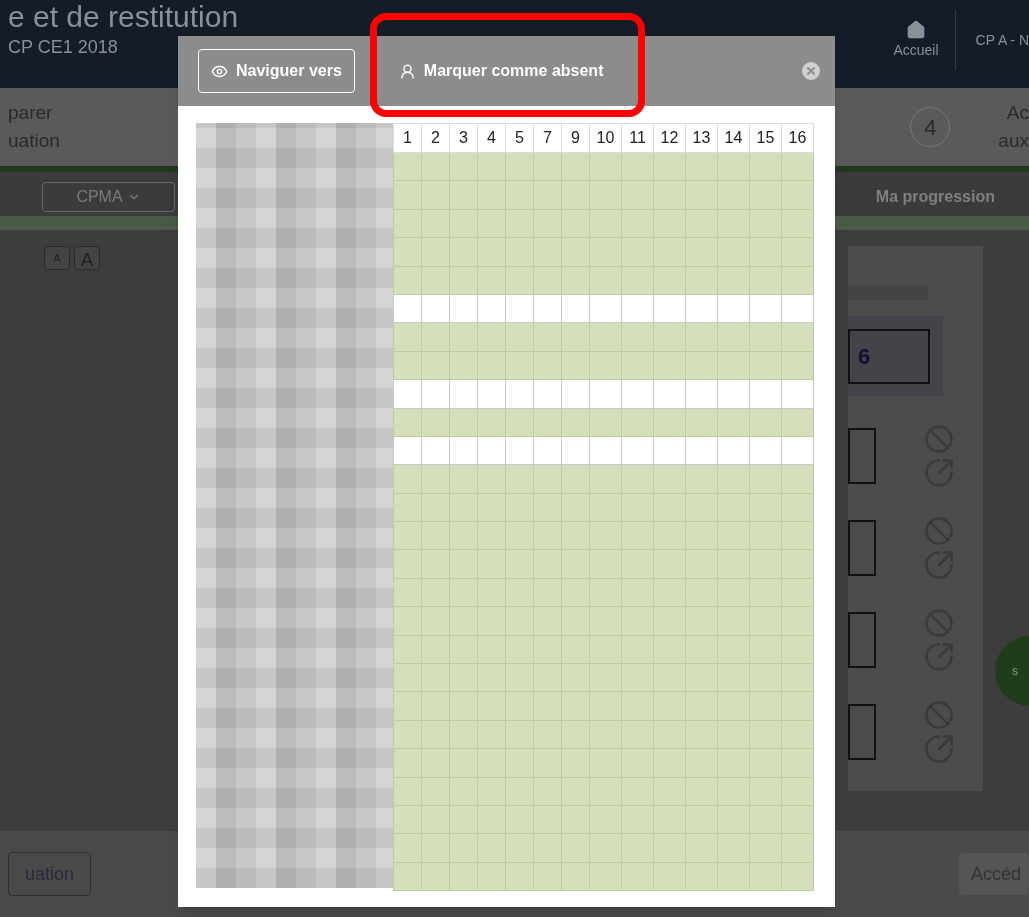  I want to click on column-header: 10, so click(605, 138).